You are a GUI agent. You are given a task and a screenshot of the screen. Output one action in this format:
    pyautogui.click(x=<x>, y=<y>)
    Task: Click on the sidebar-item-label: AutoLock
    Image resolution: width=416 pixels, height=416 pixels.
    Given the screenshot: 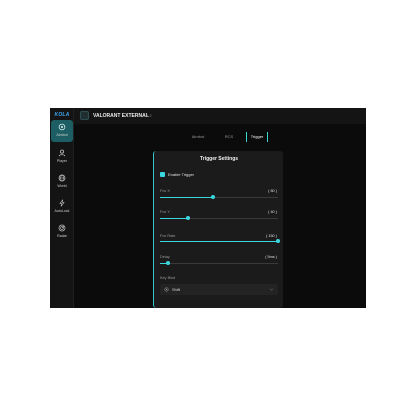 What is the action you would take?
    pyautogui.click(x=62, y=211)
    